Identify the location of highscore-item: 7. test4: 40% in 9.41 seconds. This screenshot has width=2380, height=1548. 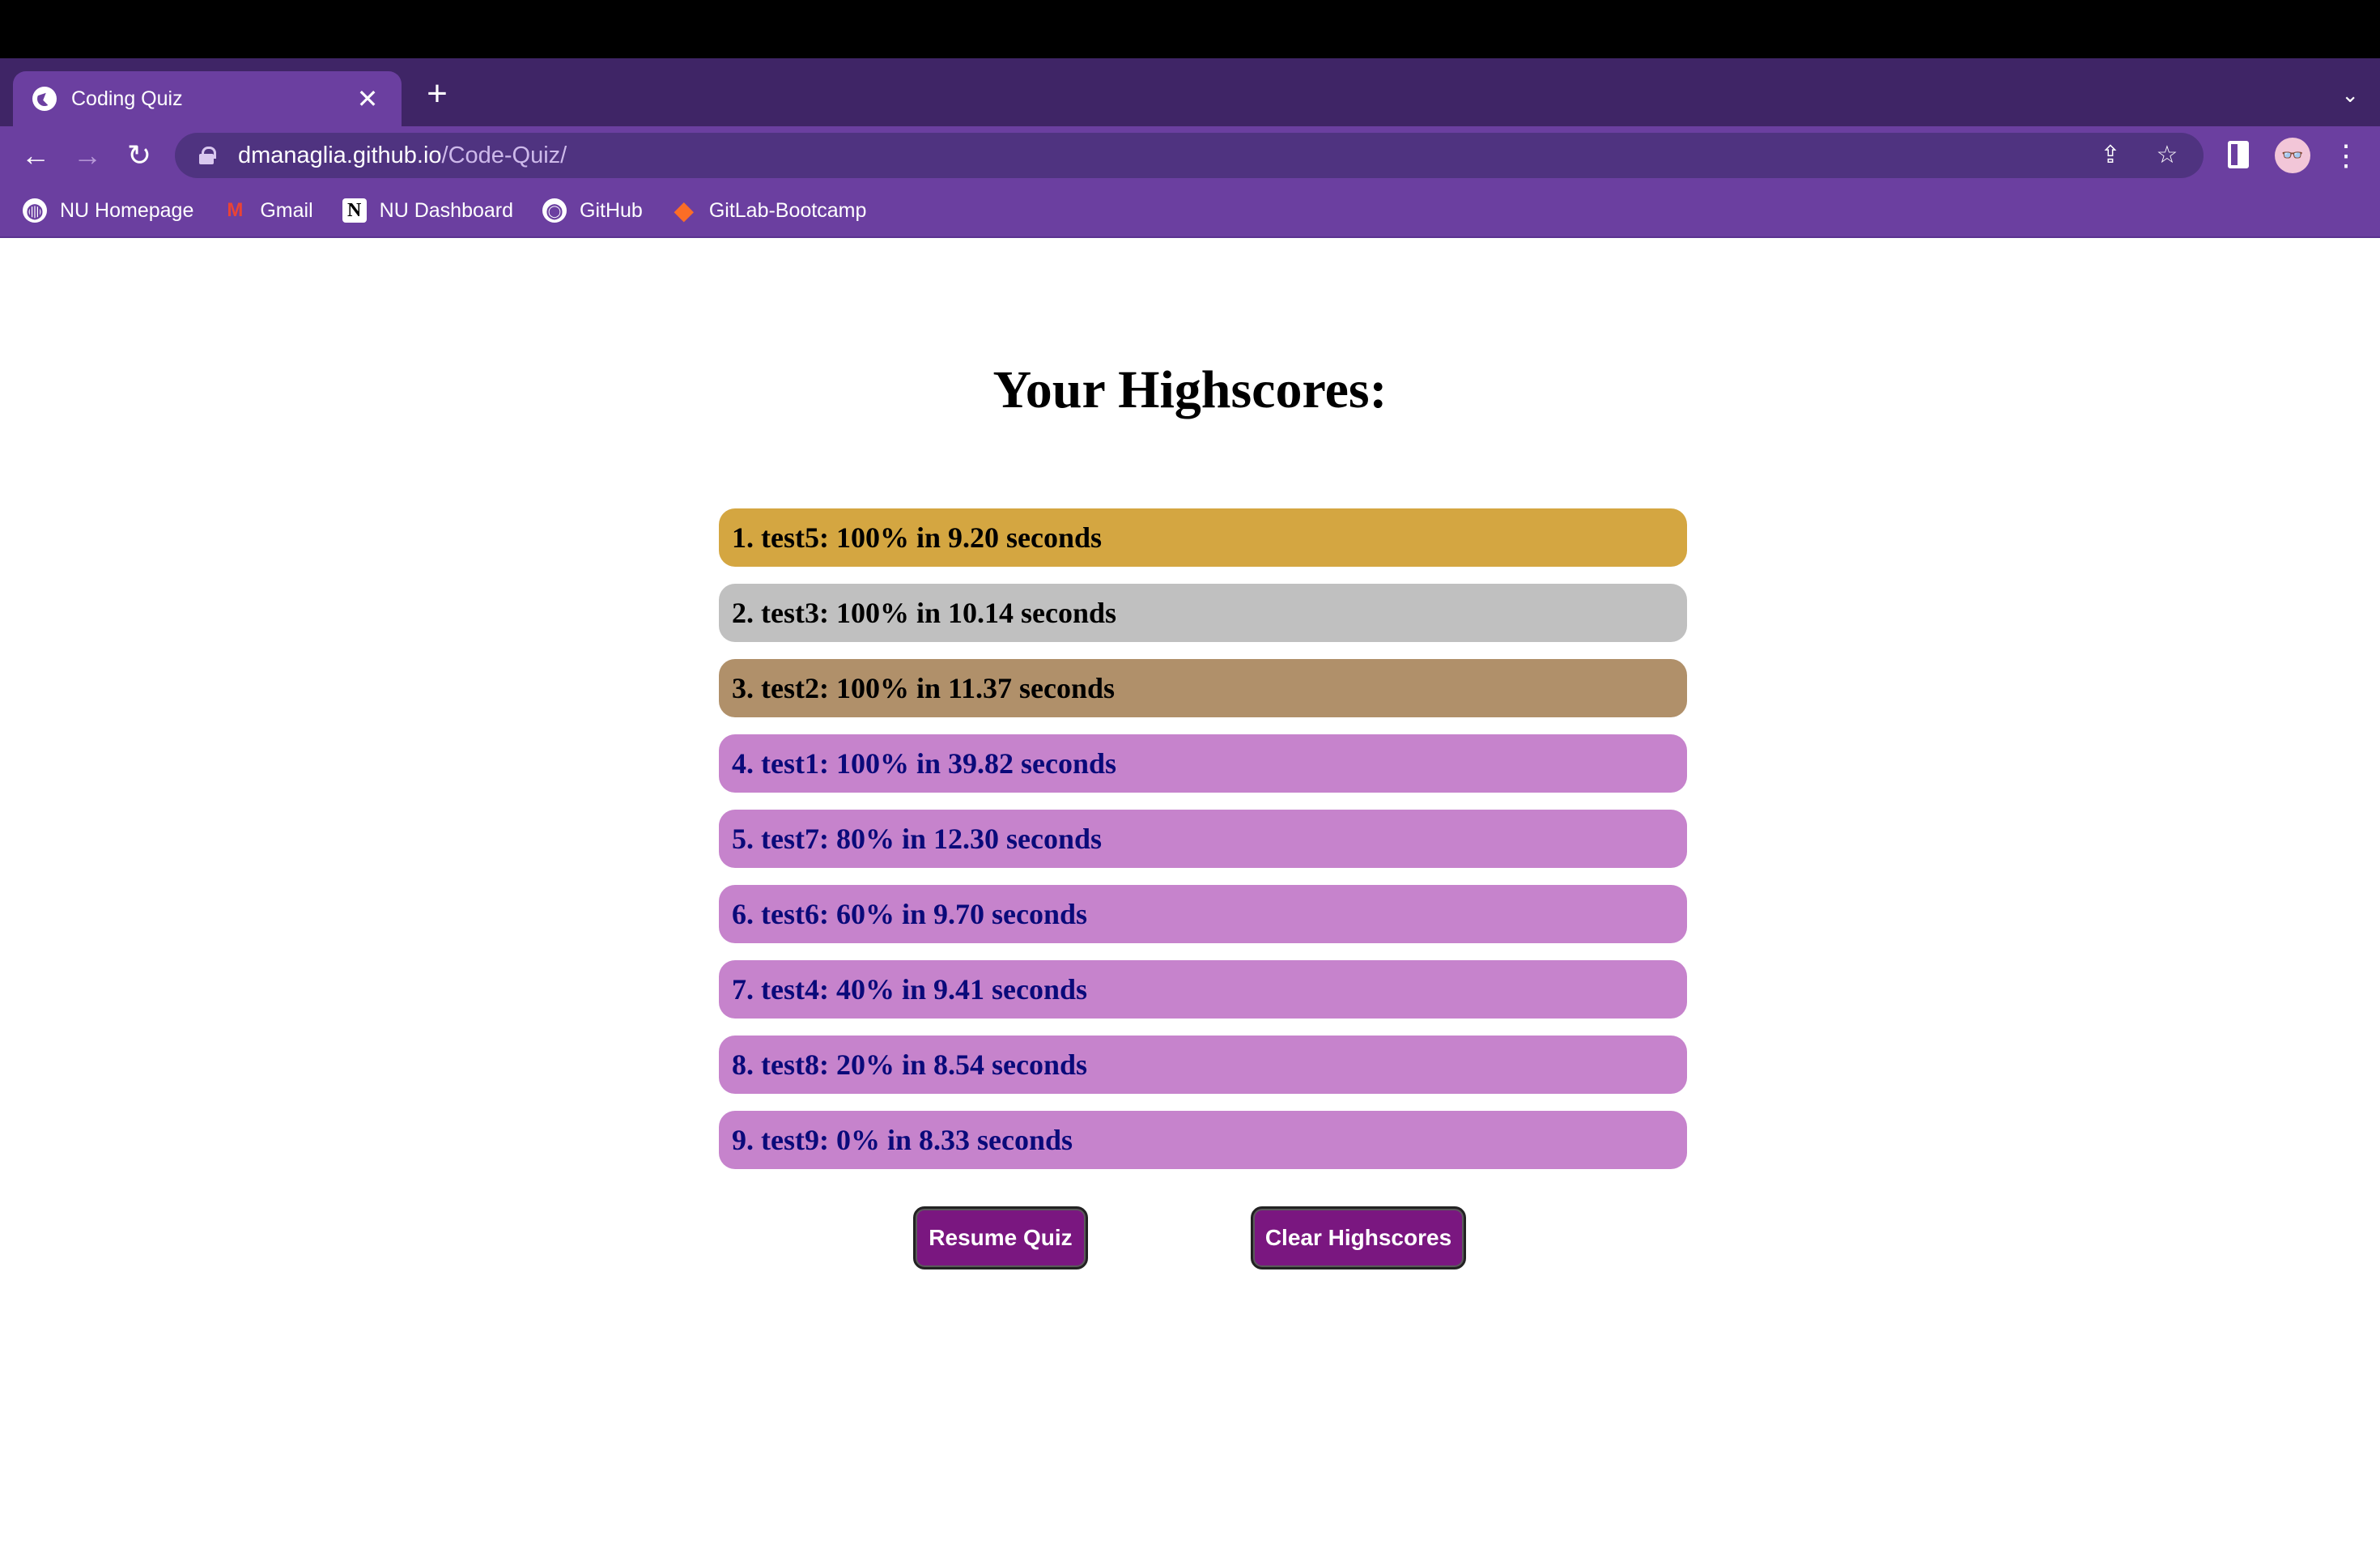
(1203, 989).